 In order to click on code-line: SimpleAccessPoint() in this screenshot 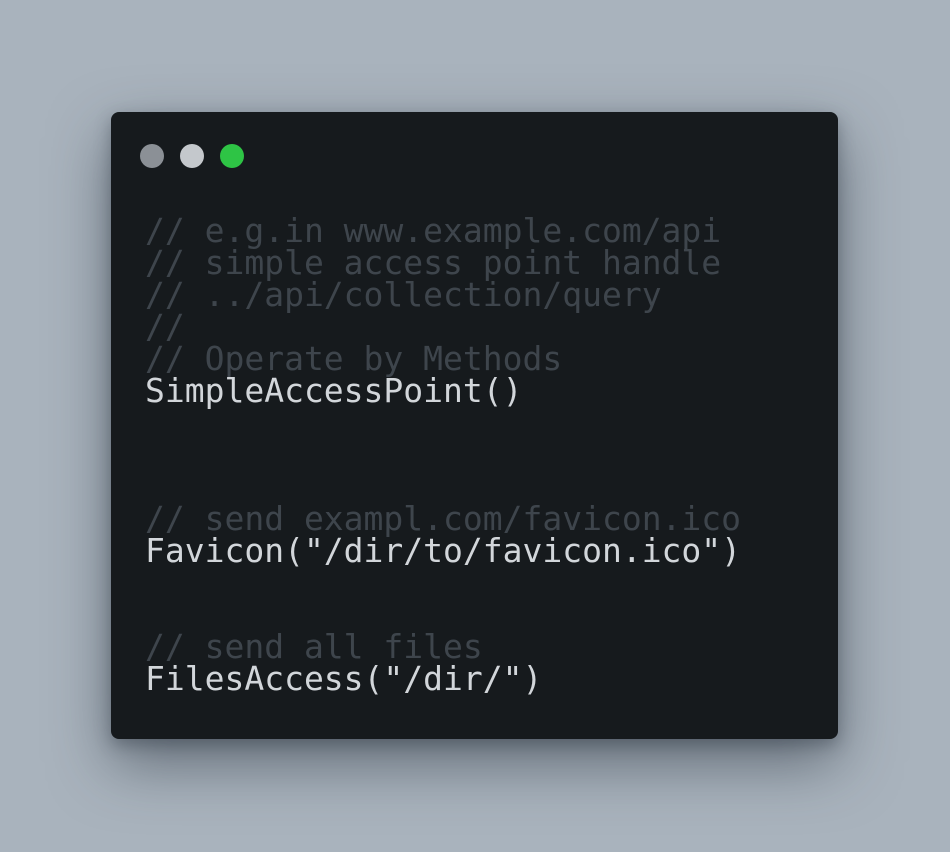, I will do `click(334, 390)`.